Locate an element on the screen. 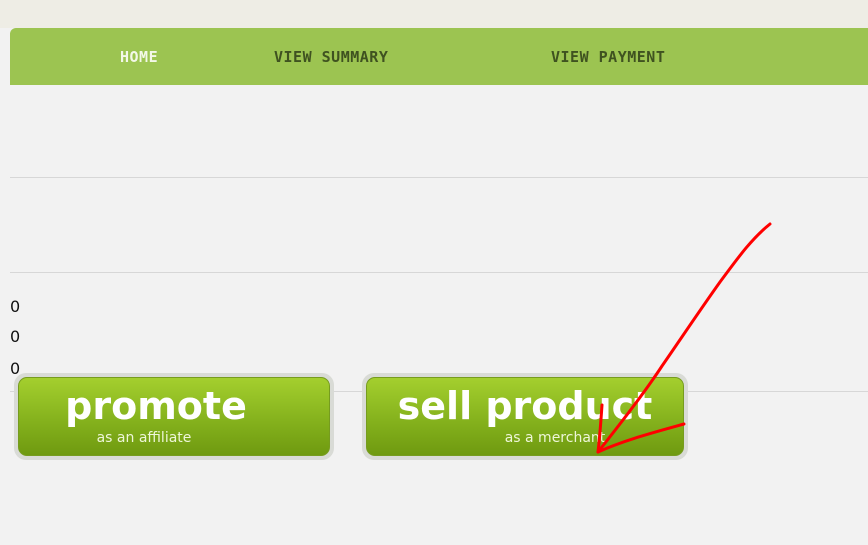 Image resolution: width=868 pixels, height=545 pixels. nav-bar: HOME VIEW SUMMARY VIEW PAYMENT is located at coordinates (439, 56).